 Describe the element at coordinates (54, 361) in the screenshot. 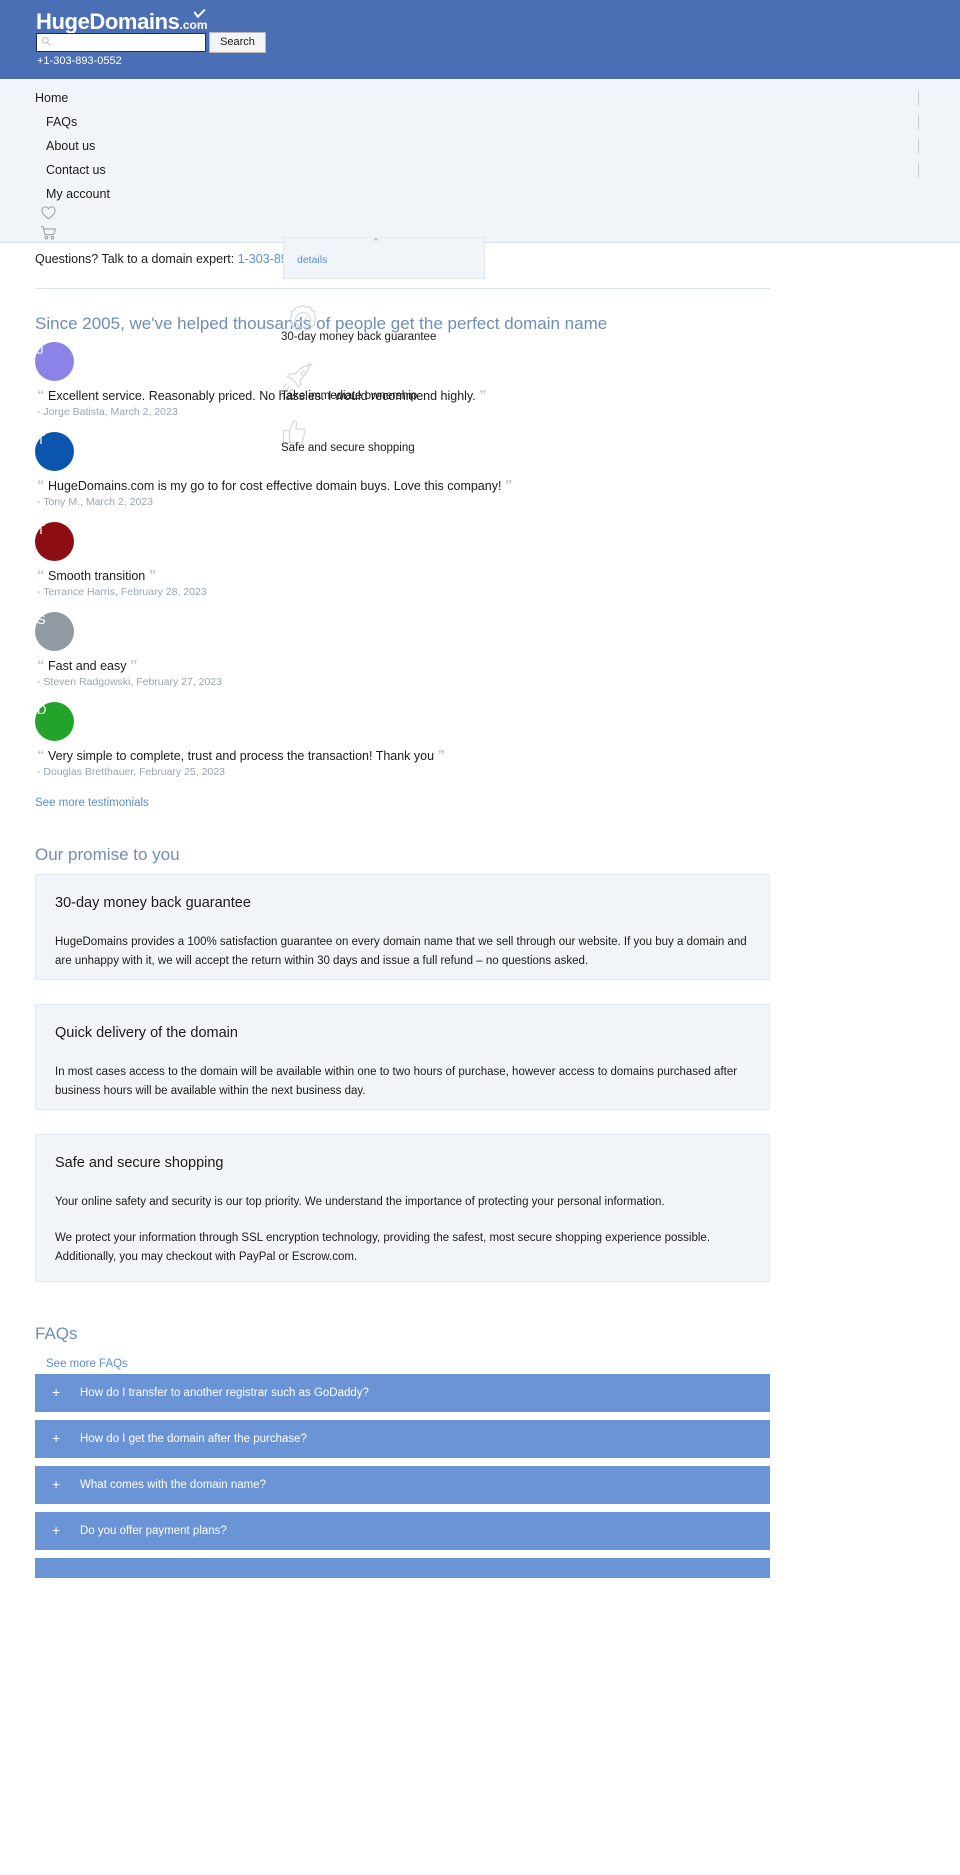

I see `avatar: J` at that location.